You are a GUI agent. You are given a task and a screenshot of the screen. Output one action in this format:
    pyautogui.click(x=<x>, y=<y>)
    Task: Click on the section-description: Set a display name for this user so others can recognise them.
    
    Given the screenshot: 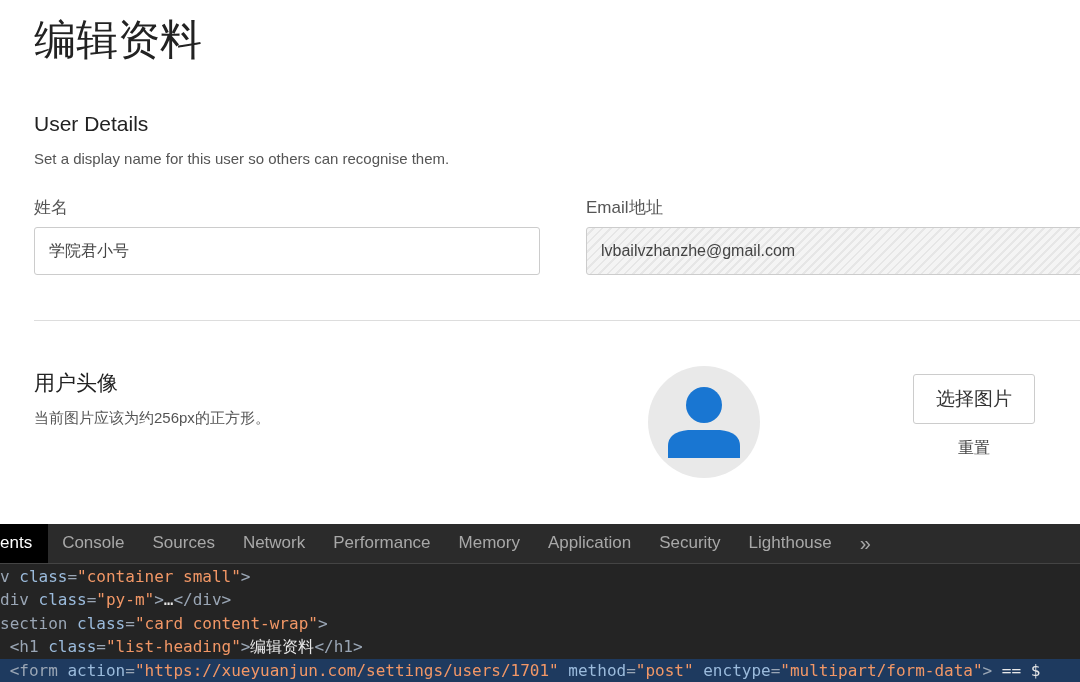 What is the action you would take?
    pyautogui.click(x=242, y=159)
    